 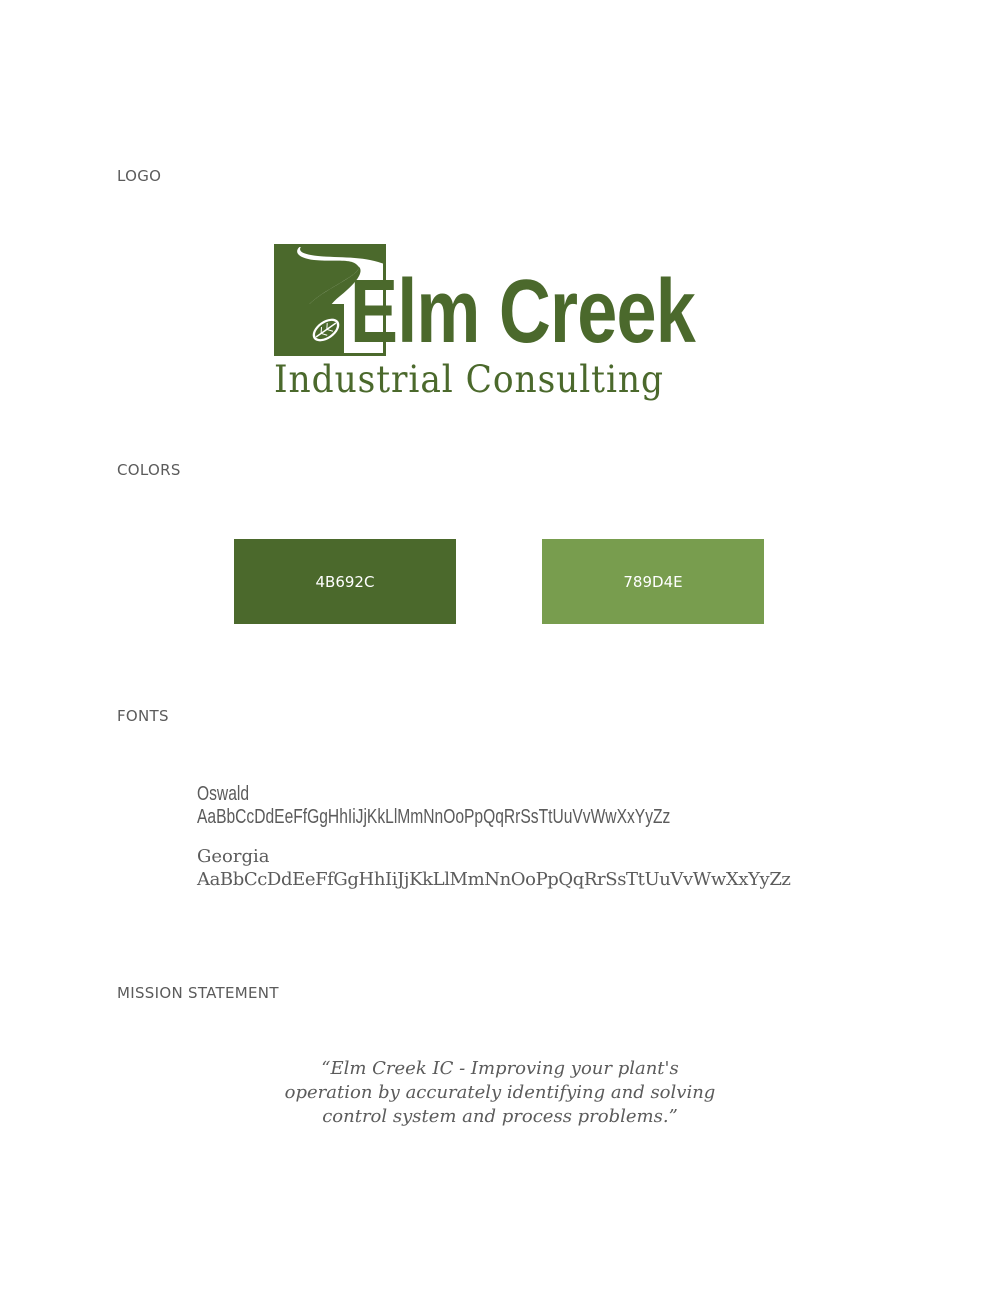 I want to click on mission-line: control system and process problems.”, so click(x=500, y=1116).